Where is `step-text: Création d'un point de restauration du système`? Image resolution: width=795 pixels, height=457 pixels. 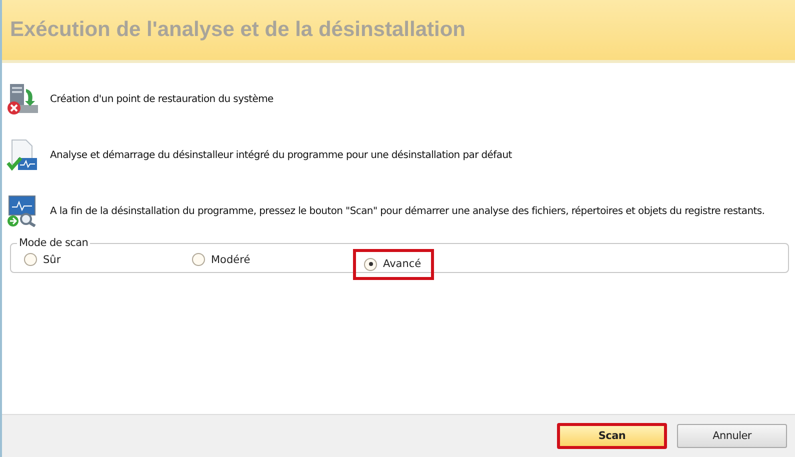 step-text: Création d'un point de restauration du système is located at coordinates (162, 99).